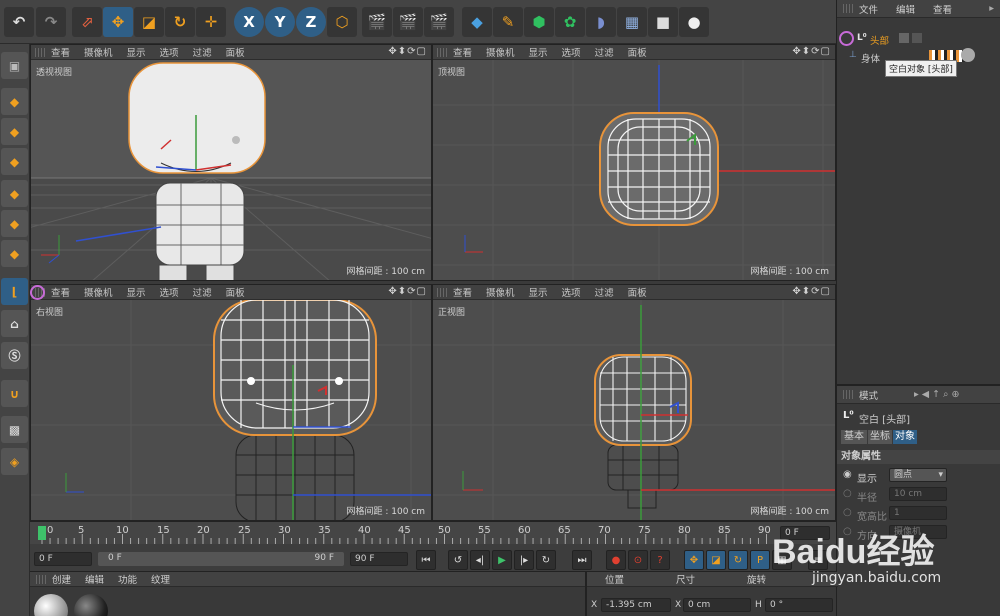 The width and height of the screenshot is (1000, 616). I want to click on rotate-tool-icon: ↻, so click(180, 22).